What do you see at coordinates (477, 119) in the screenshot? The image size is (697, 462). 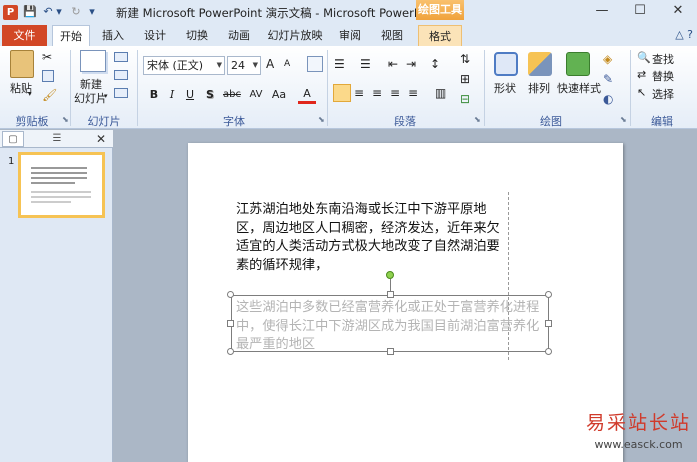 I see `paragraph-launcher-icon: ⬊` at bounding box center [477, 119].